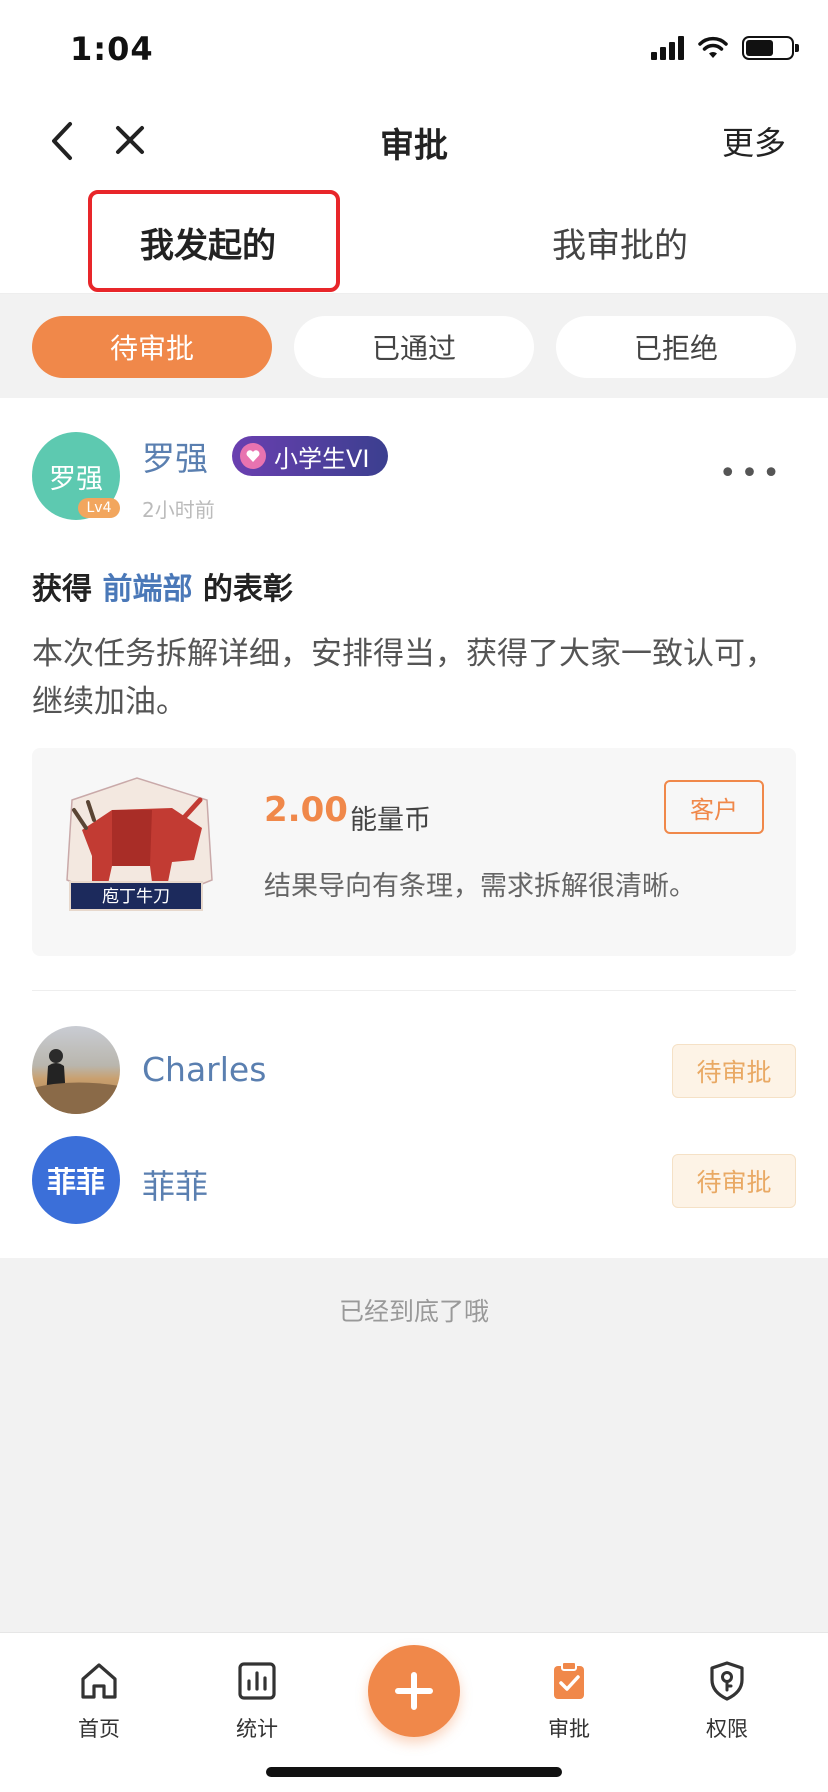  I want to click on stats-icon, so click(257, 1681).